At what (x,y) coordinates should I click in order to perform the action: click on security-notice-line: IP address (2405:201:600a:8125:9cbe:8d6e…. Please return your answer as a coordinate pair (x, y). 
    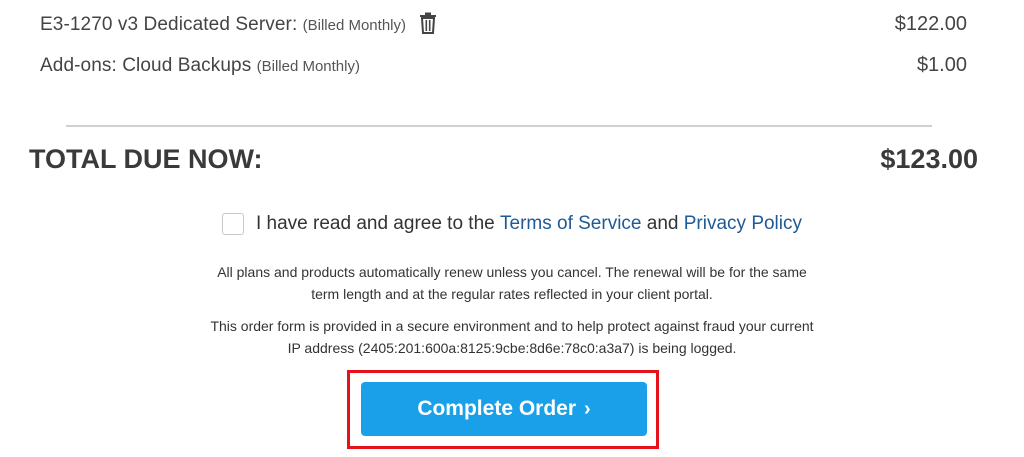
    Looking at the image, I should click on (512, 348).